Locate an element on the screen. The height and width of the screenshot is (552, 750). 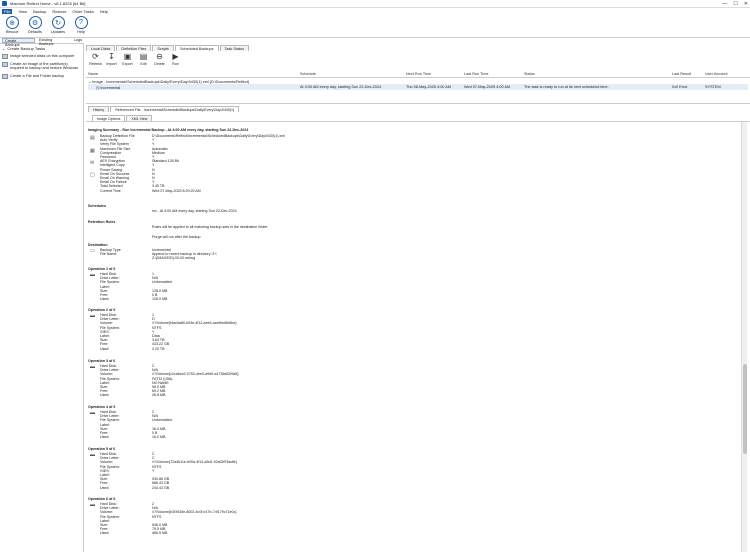
menu-help: Help is located at coordinates (104, 11).